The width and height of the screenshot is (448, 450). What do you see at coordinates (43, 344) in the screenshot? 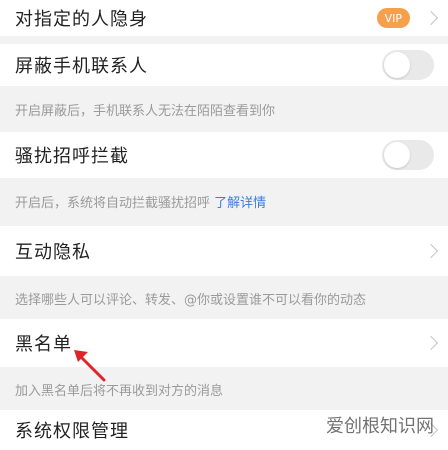
I see `row-label: 黑名单` at bounding box center [43, 344].